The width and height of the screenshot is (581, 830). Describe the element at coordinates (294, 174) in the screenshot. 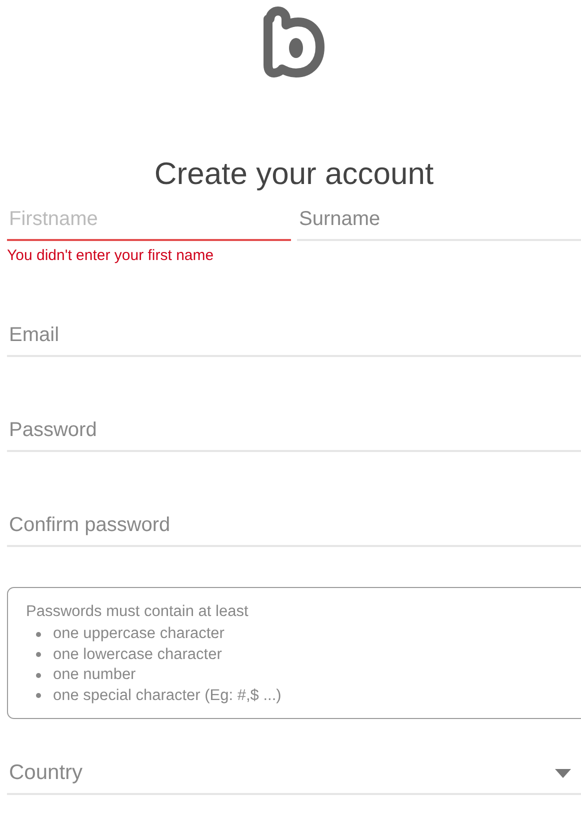

I see `page-title: Create your account` at that location.